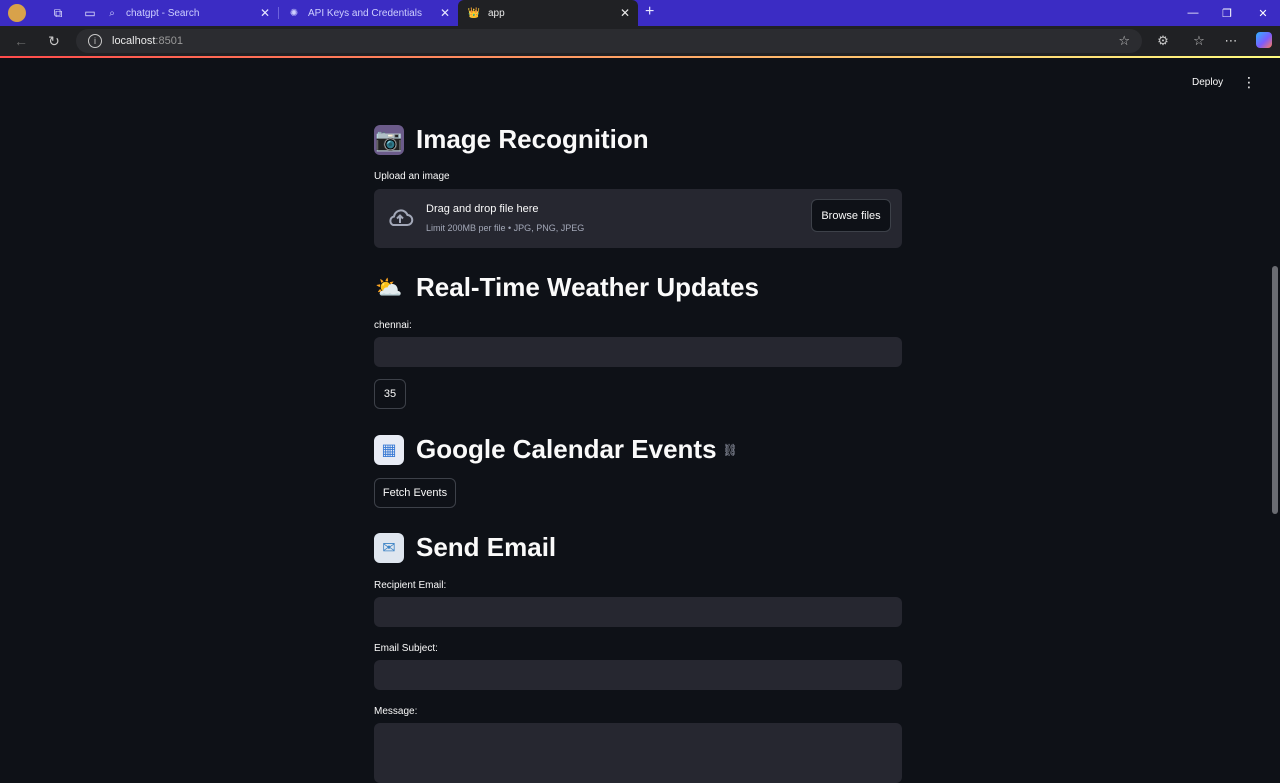 The width and height of the screenshot is (1280, 783). What do you see at coordinates (638, 675) in the screenshot?
I see `email-subject-input` at bounding box center [638, 675].